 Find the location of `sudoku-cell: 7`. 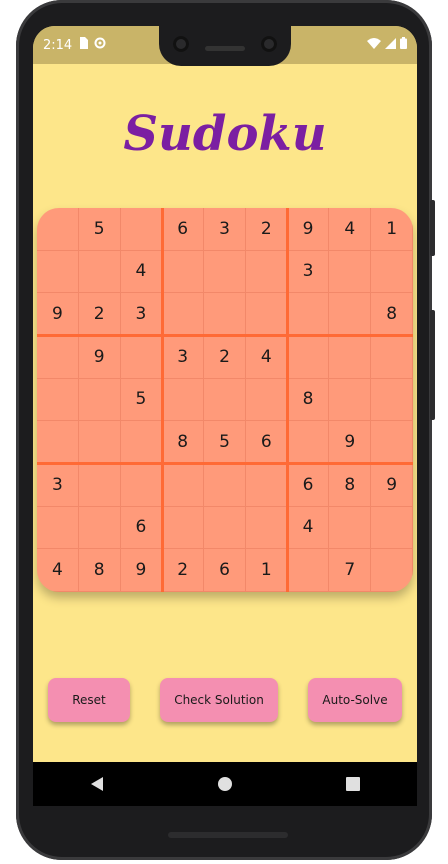

sudoku-cell: 7 is located at coordinates (350, 570).